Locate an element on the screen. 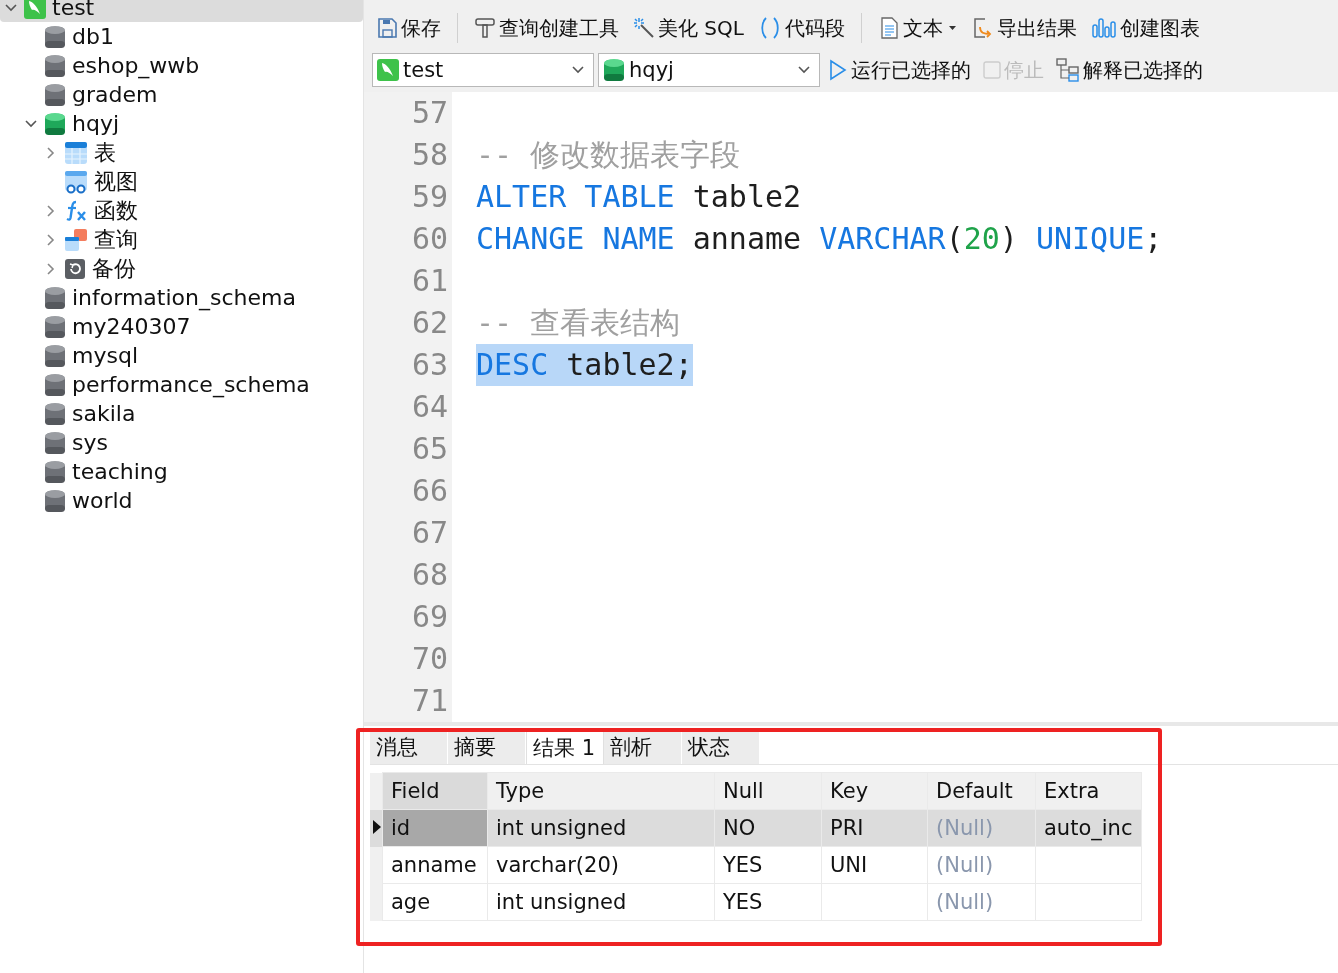  table-cell: PRI is located at coordinates (847, 828).